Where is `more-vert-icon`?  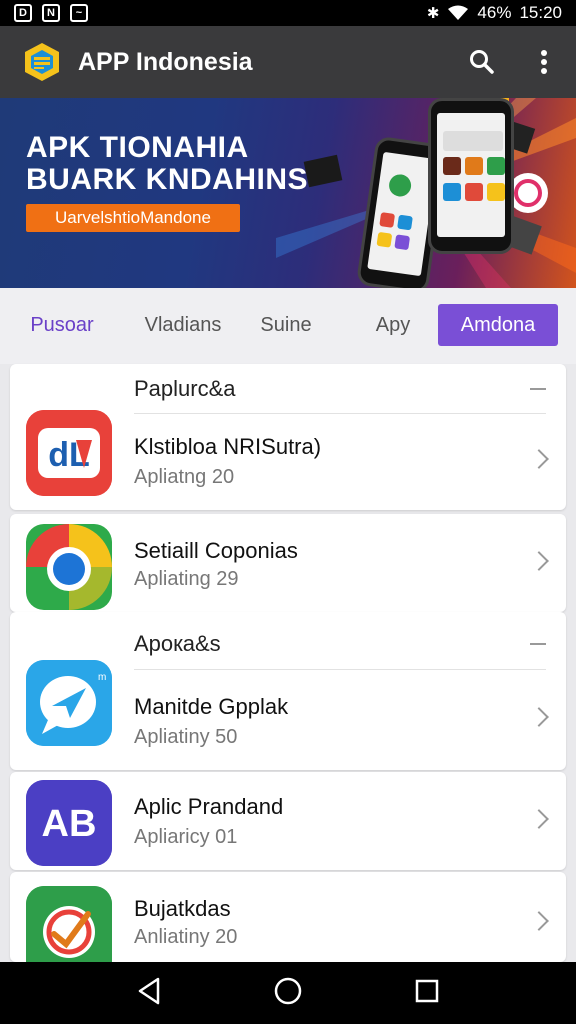 more-vert-icon is located at coordinates (544, 62).